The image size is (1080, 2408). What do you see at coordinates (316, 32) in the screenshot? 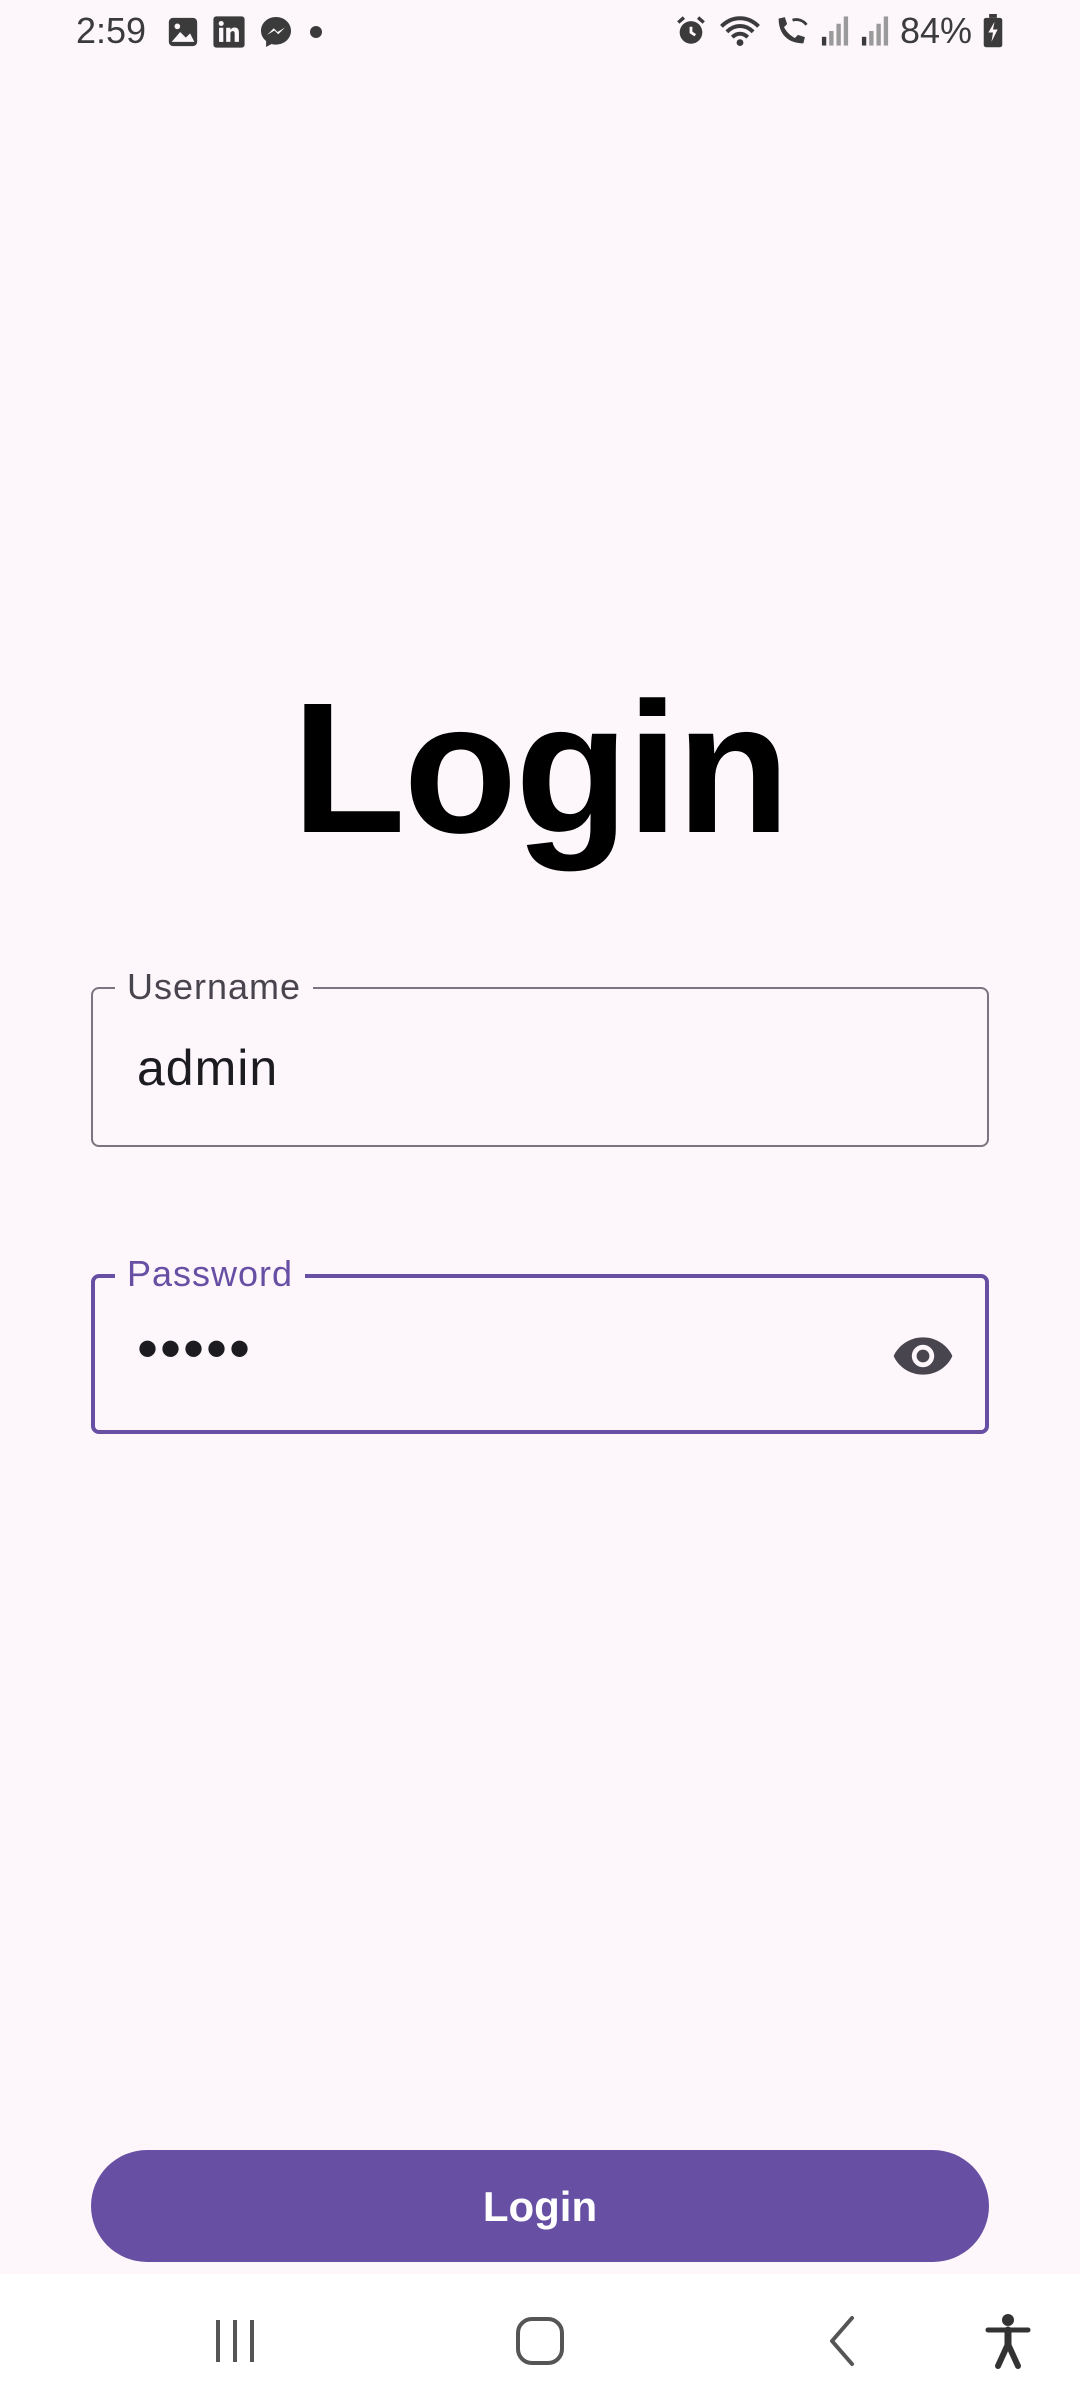
I see `dot-icon` at bounding box center [316, 32].